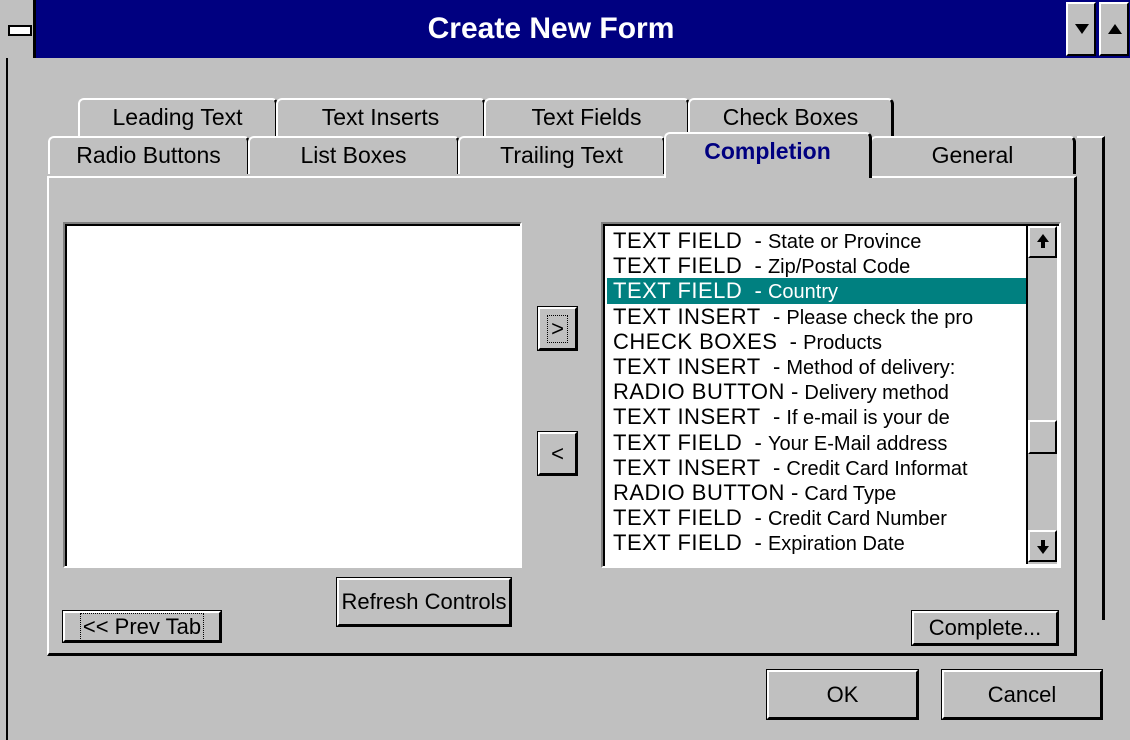 This screenshot has height=740, width=1130. What do you see at coordinates (695, 341) in the screenshot?
I see `control-type: CHECK BOXES` at bounding box center [695, 341].